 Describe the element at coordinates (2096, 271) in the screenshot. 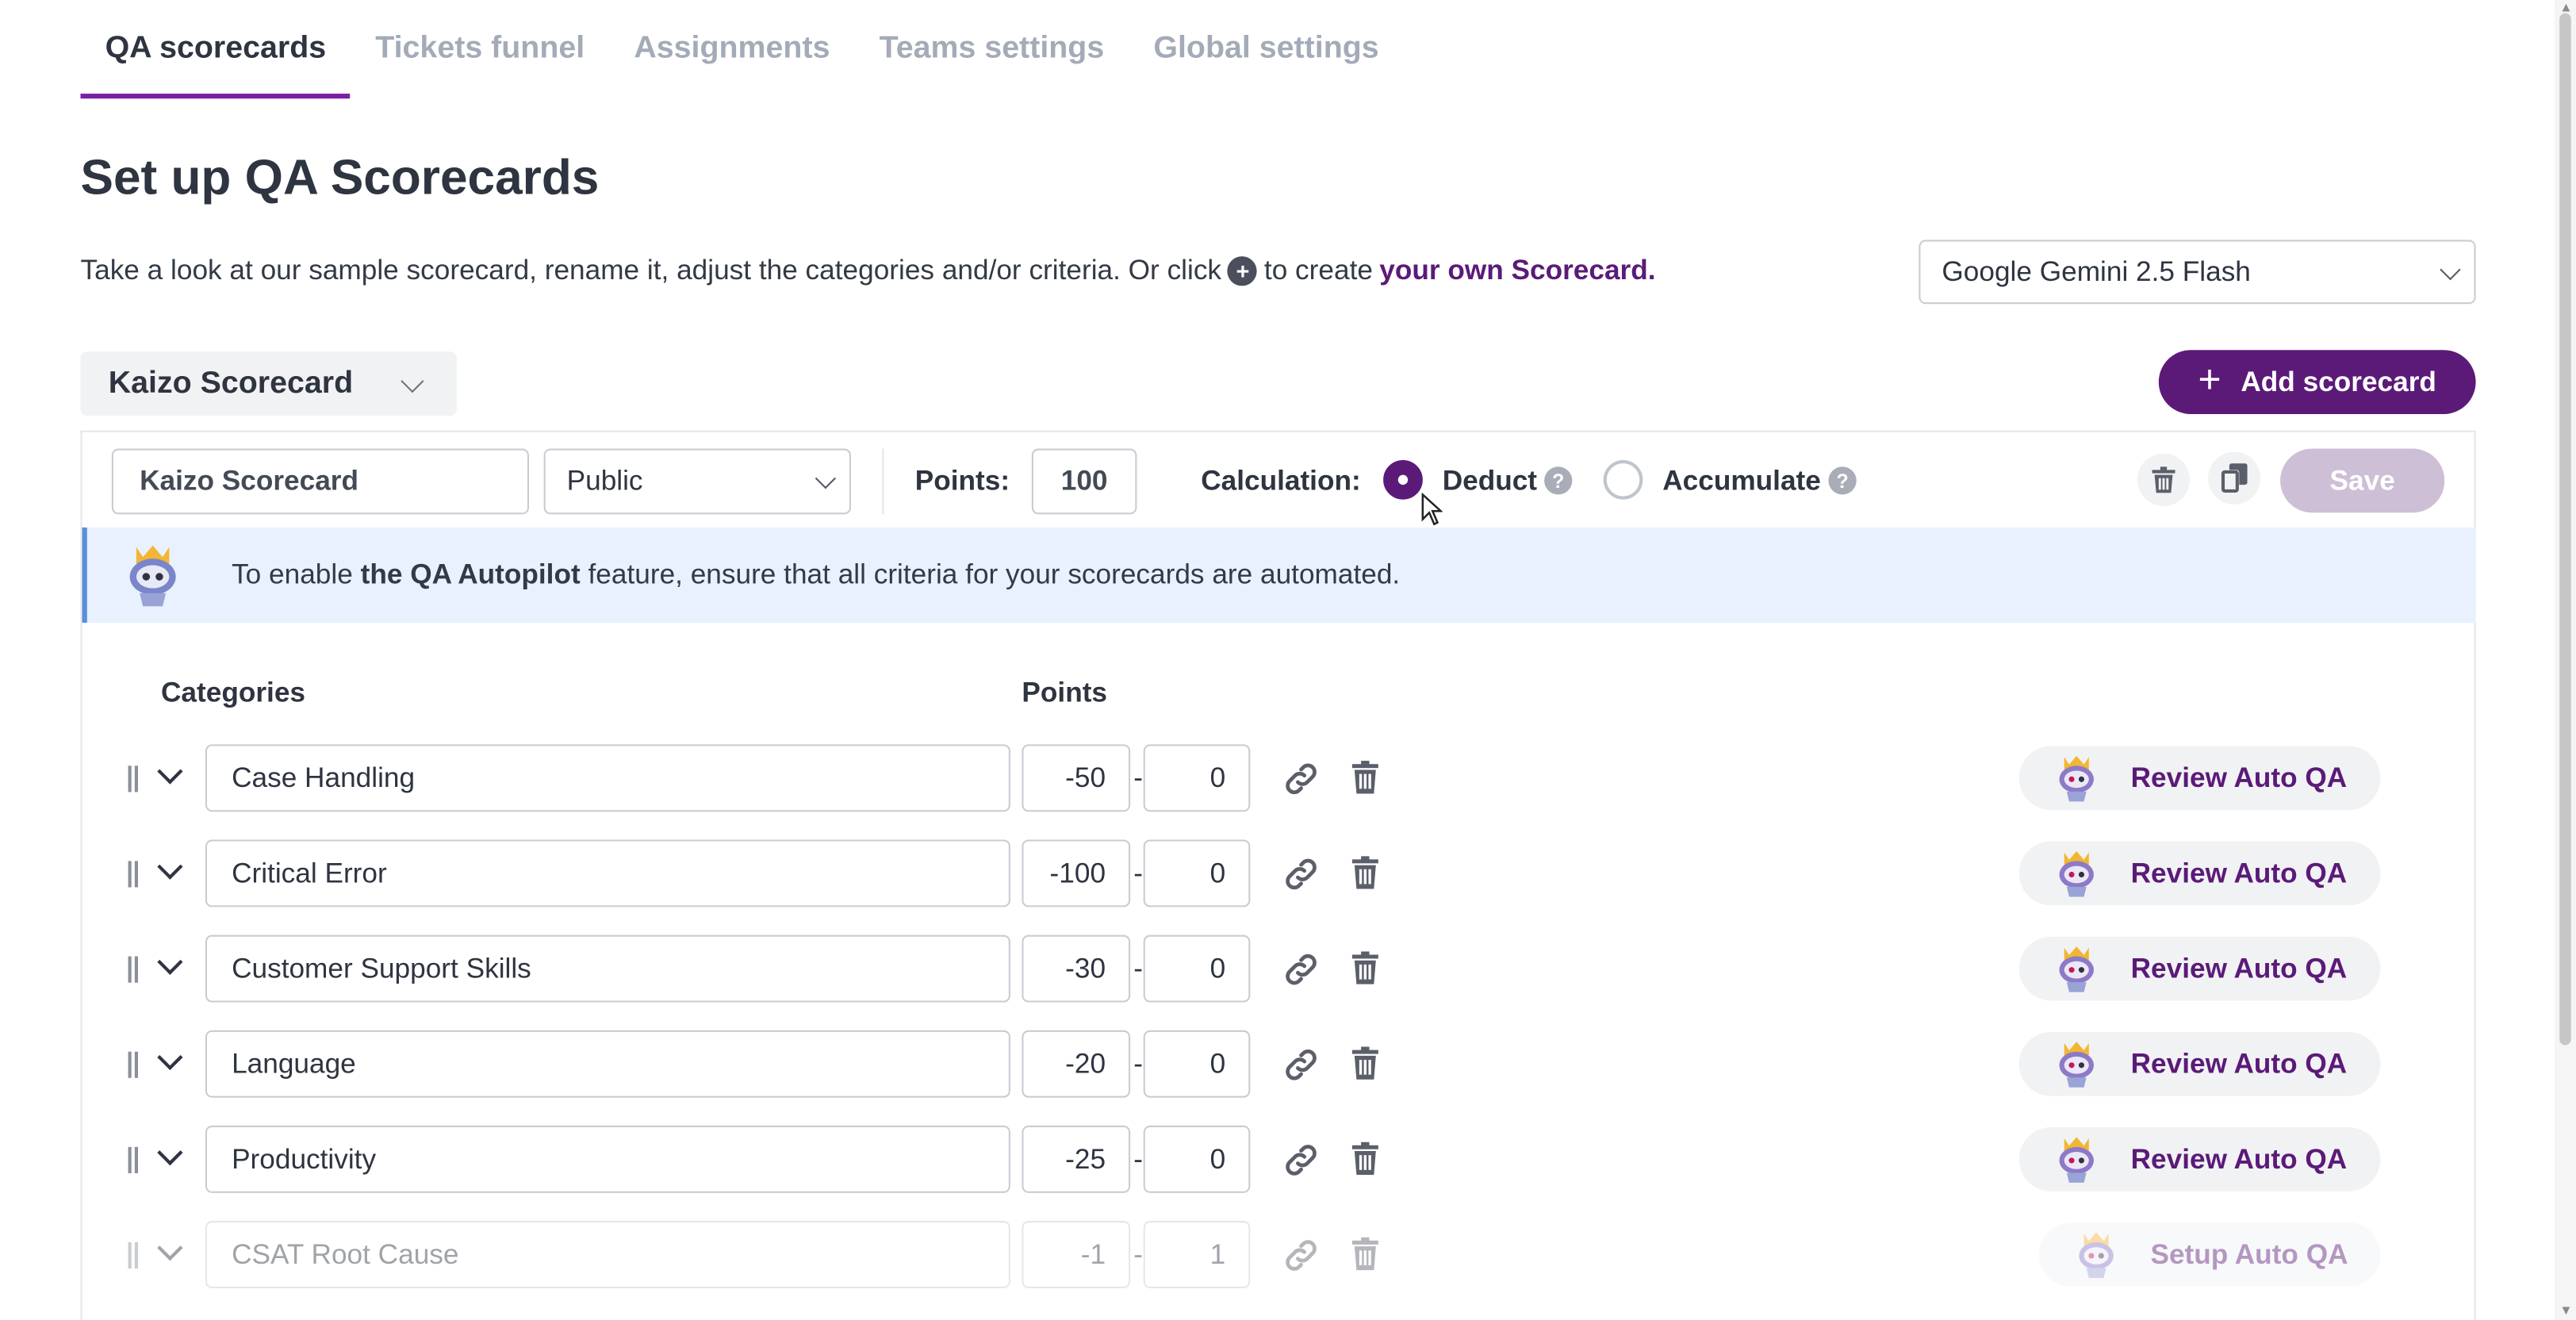

I see `model-select-value: Google Gemini 2.5 Flash` at that location.